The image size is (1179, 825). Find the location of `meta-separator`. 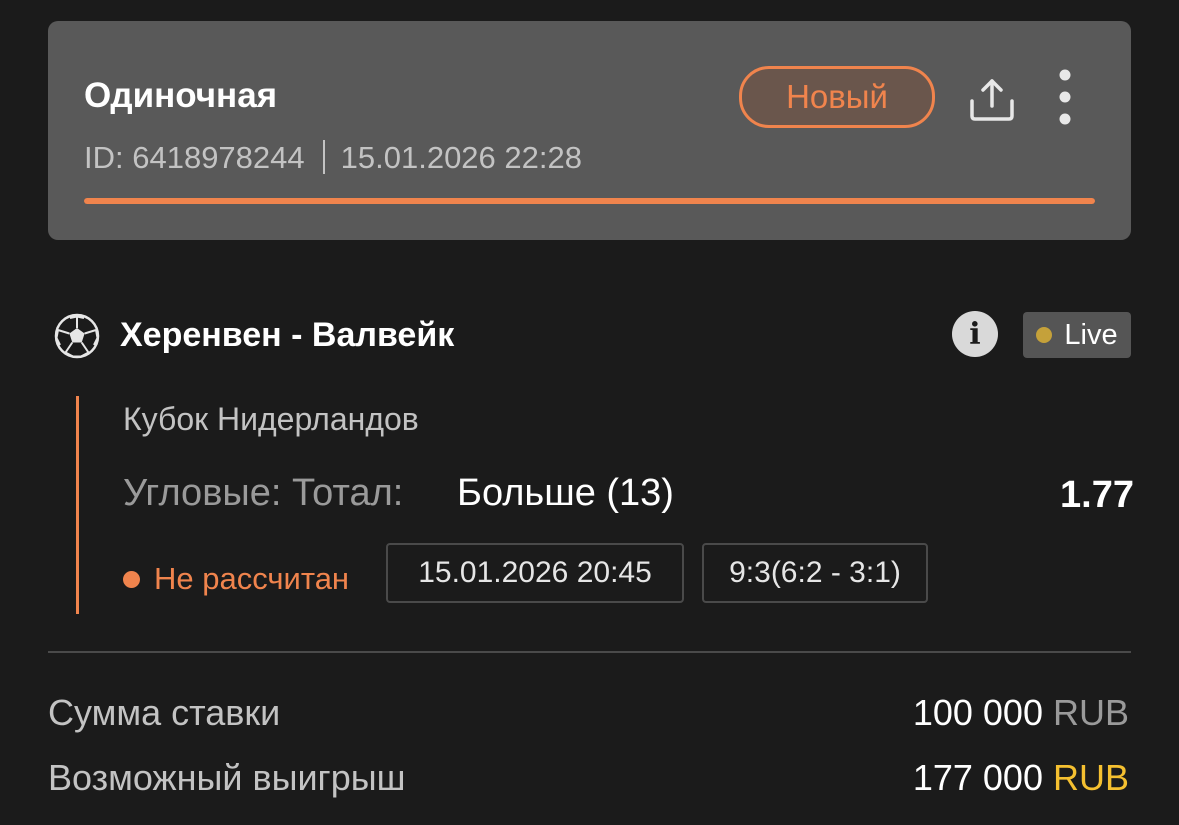

meta-separator is located at coordinates (323, 157).